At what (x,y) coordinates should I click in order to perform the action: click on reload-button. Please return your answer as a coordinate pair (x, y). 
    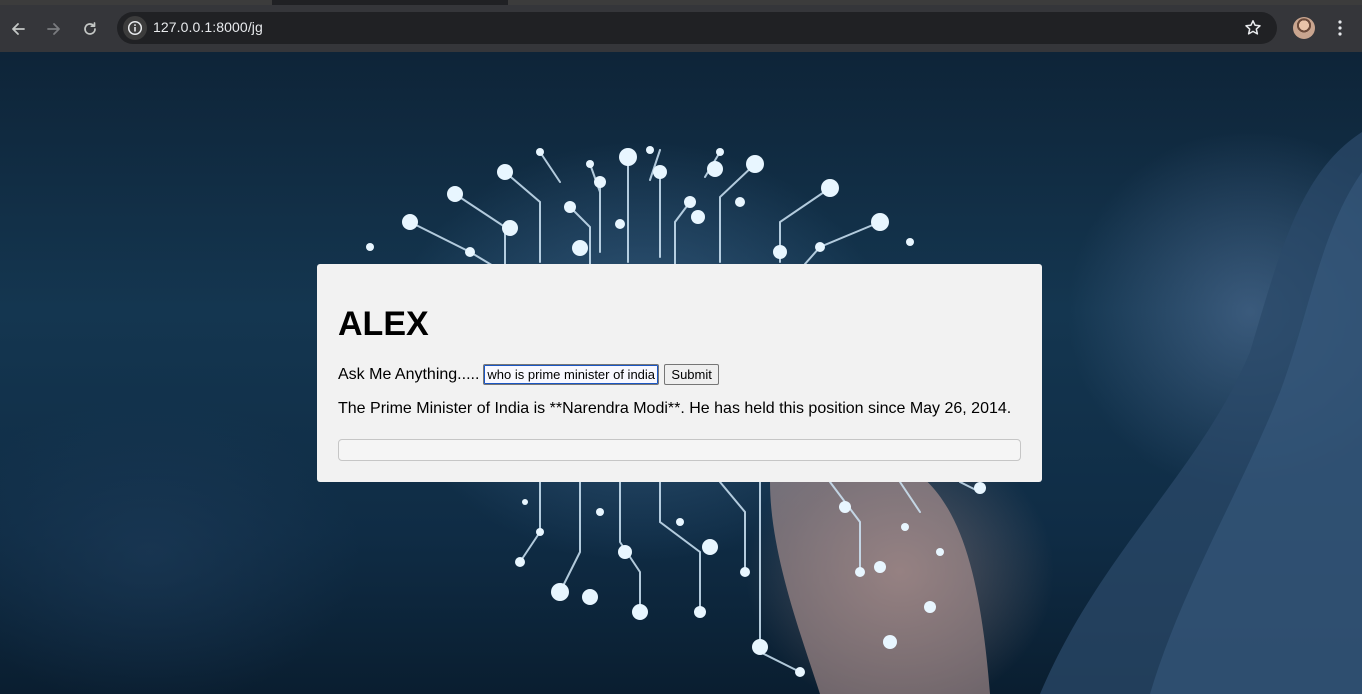
    Looking at the image, I should click on (90, 29).